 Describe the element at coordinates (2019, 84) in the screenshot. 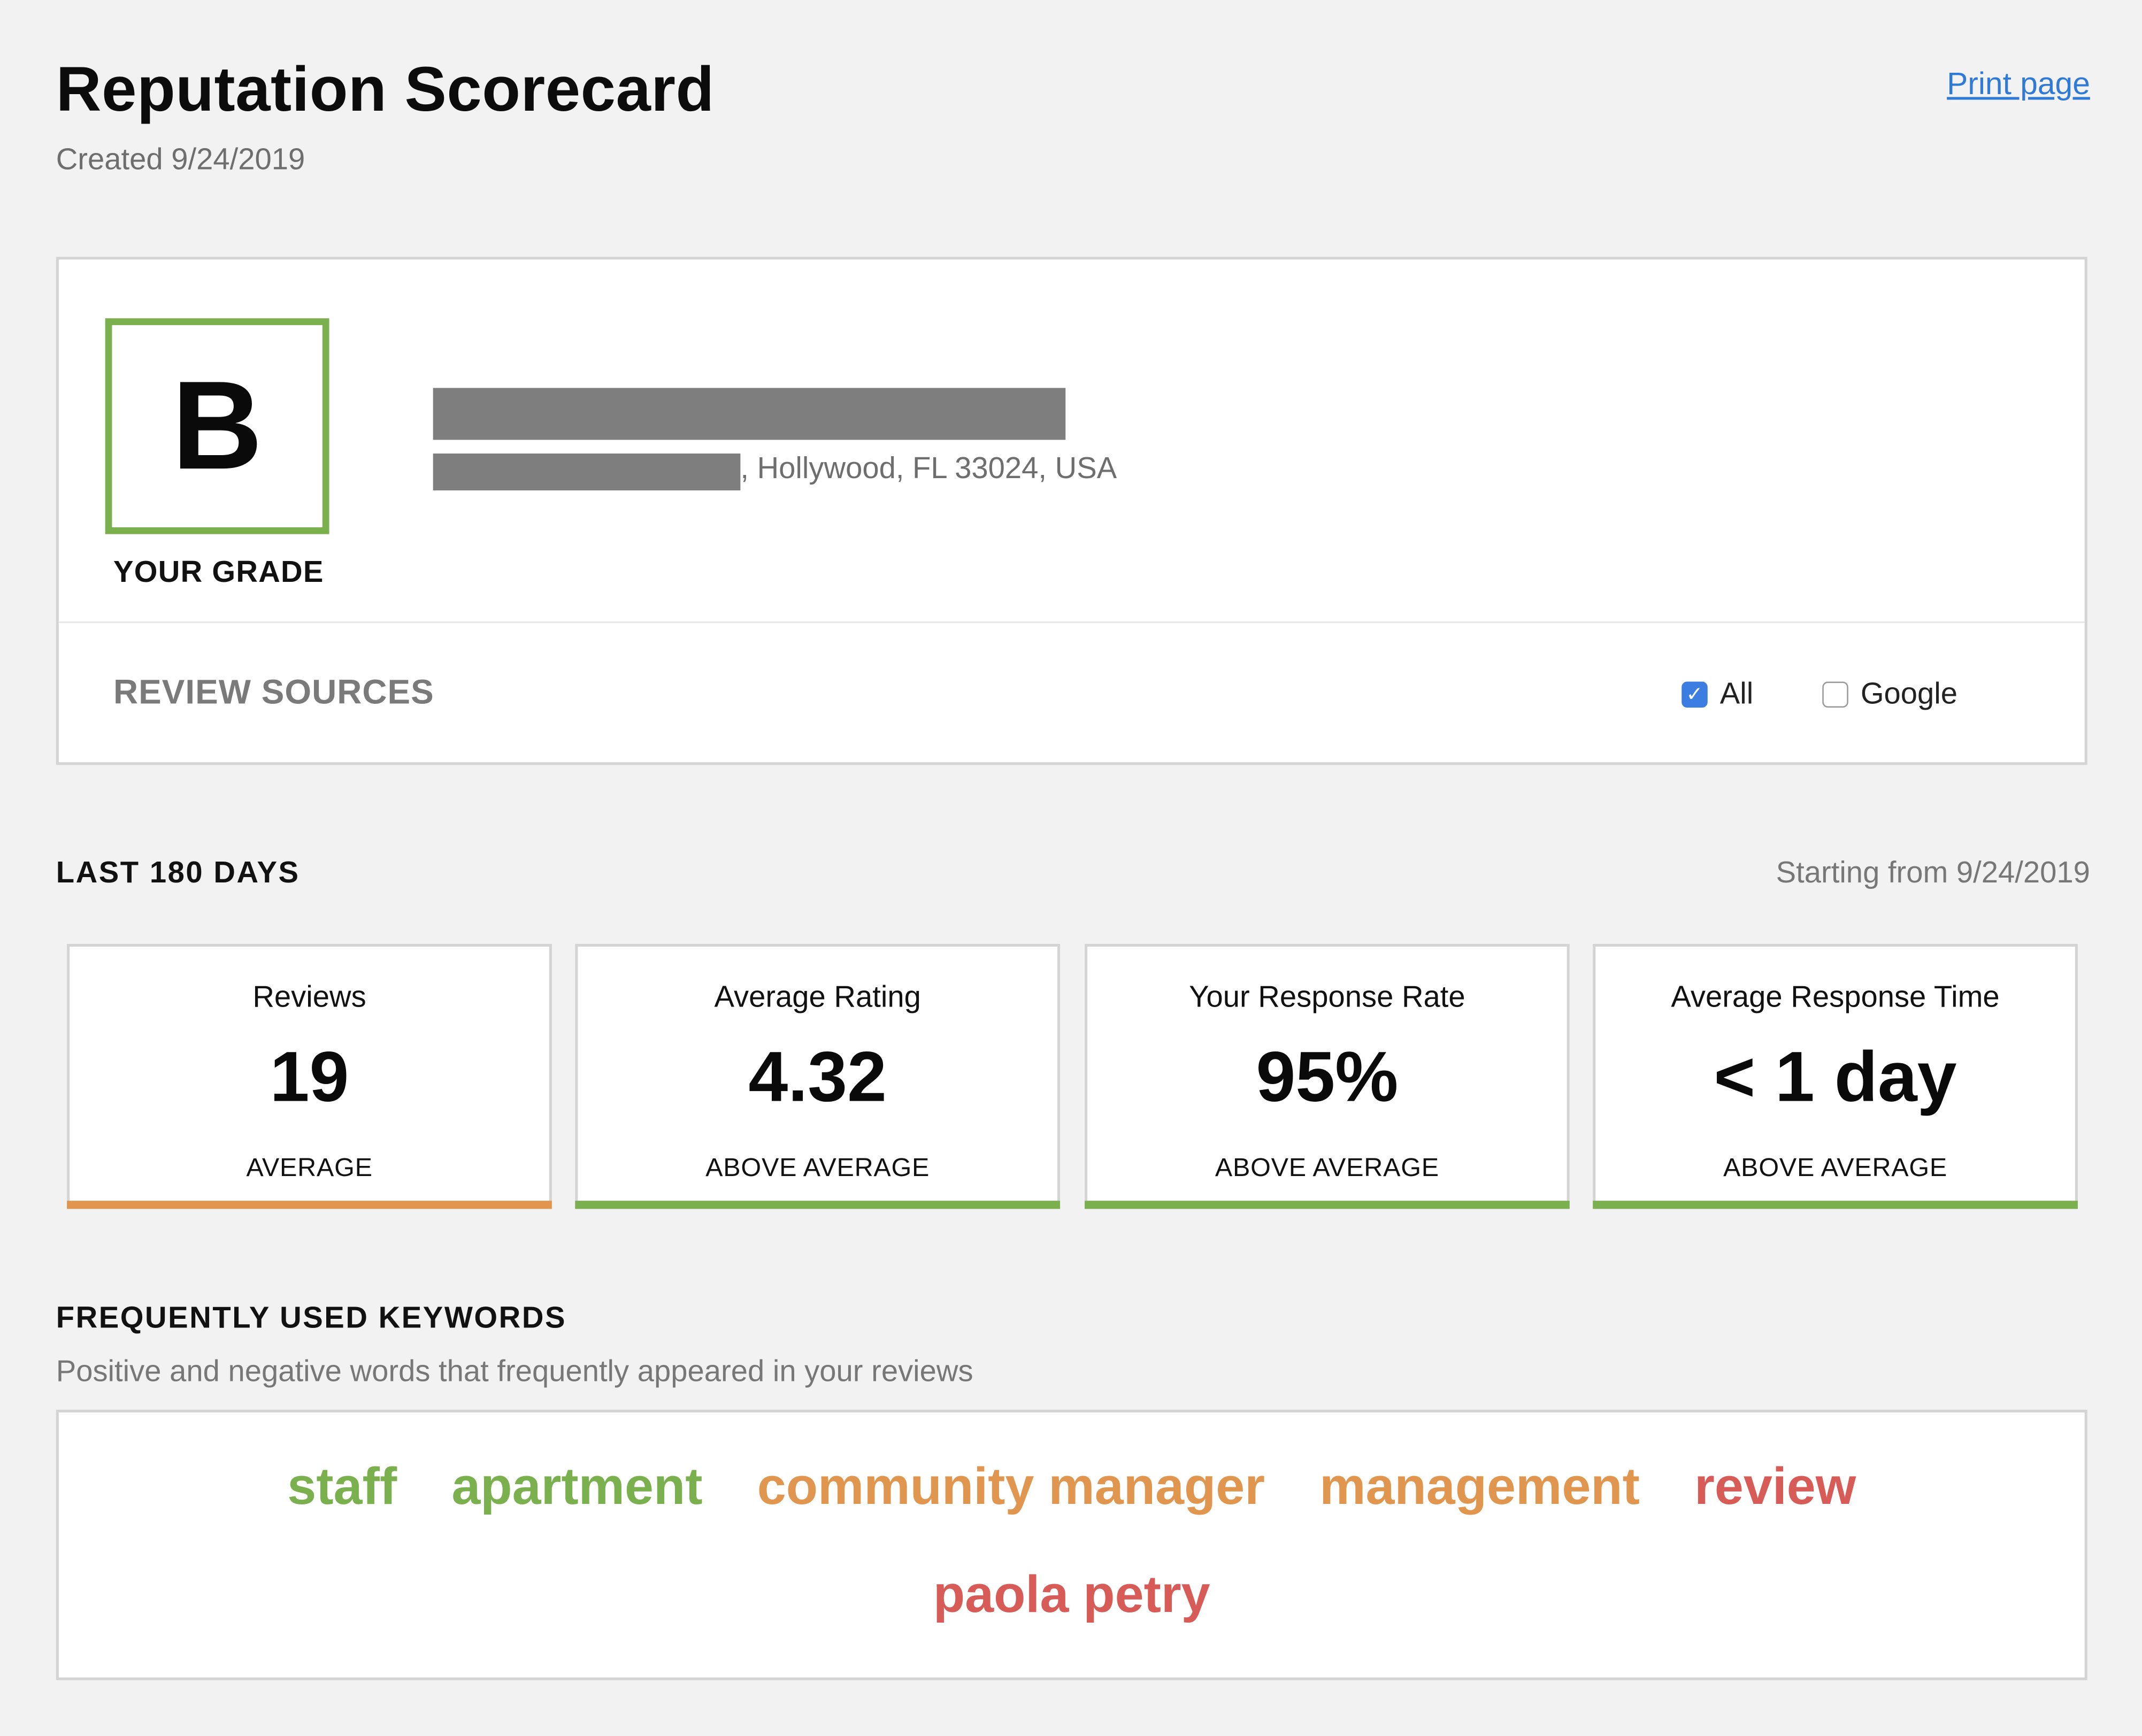

I see `print-page-link: Print page` at that location.